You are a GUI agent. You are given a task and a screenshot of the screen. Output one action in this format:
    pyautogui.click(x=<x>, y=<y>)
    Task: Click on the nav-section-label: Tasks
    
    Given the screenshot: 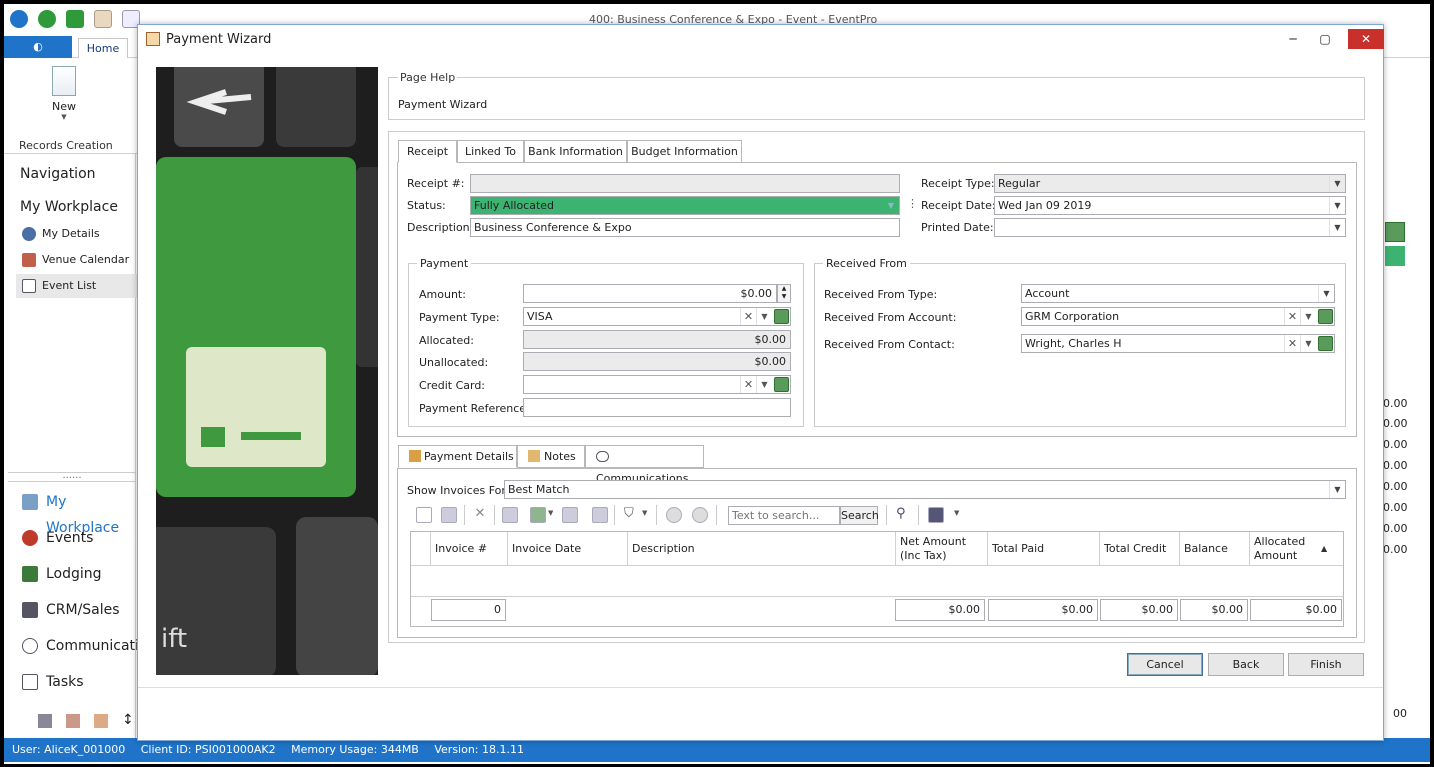 What is the action you would take?
    pyautogui.click(x=65, y=682)
    